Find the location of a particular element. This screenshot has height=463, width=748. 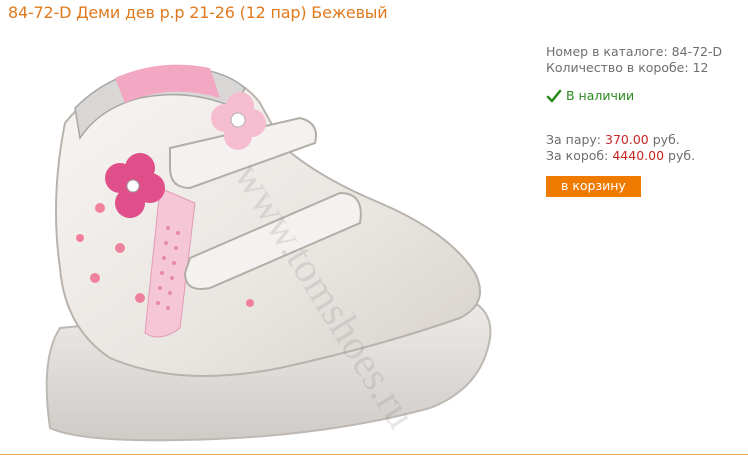

box-price-row: За короб: 4440.00 руб. is located at coordinates (646, 156).